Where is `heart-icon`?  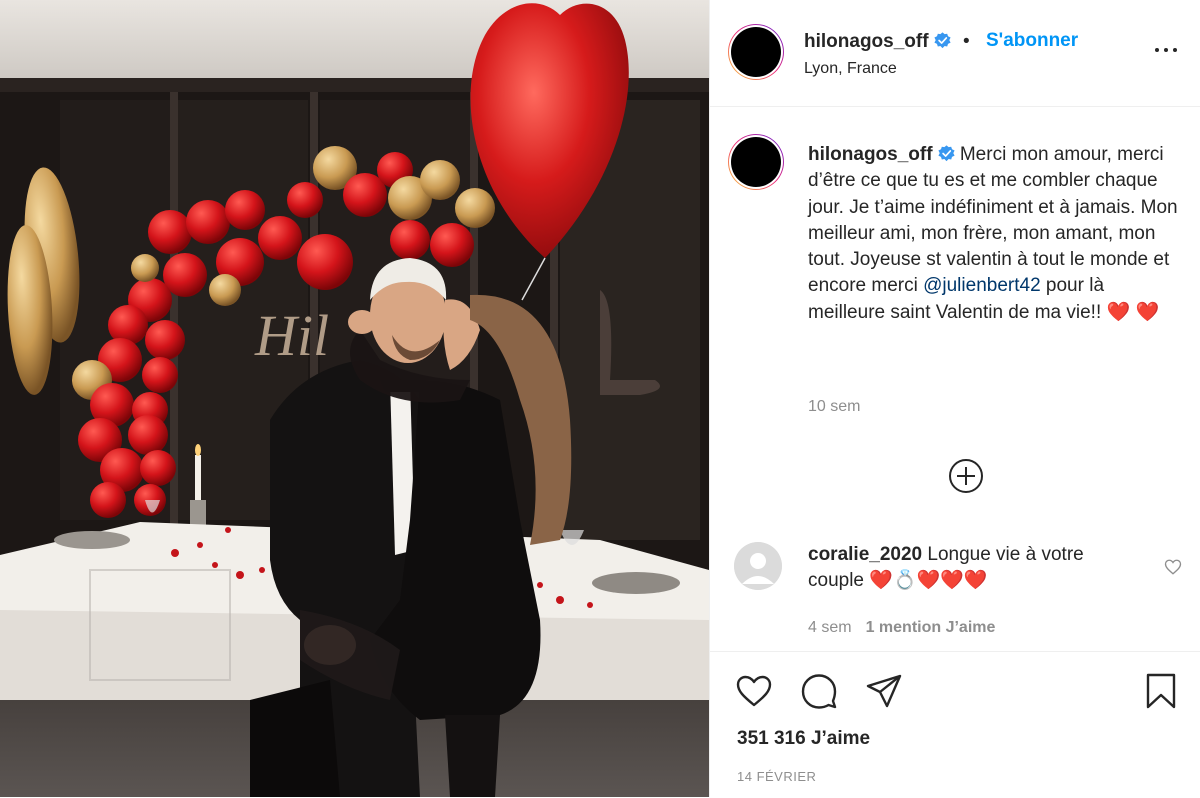
heart-icon is located at coordinates (754, 691).